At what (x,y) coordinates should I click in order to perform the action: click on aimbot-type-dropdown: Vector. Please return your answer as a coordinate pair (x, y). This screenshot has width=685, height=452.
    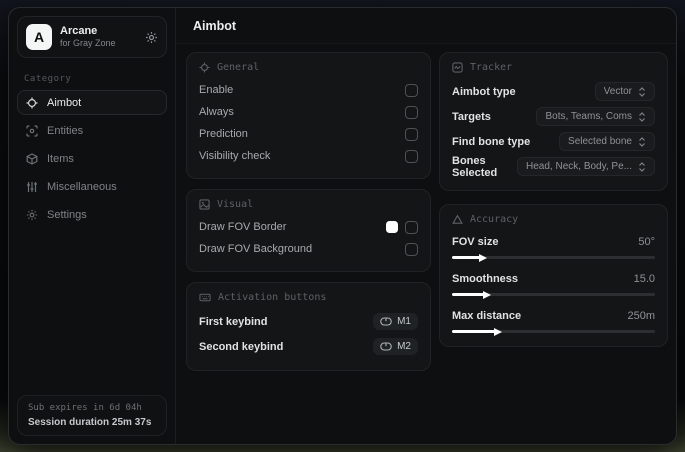
    Looking at the image, I should click on (624, 91).